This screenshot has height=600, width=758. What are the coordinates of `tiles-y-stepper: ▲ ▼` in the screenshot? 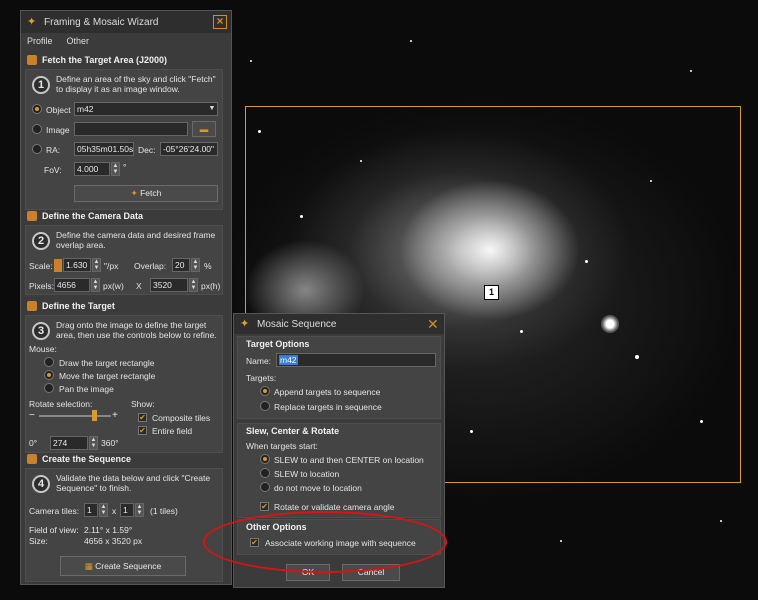 It's located at (139, 510).